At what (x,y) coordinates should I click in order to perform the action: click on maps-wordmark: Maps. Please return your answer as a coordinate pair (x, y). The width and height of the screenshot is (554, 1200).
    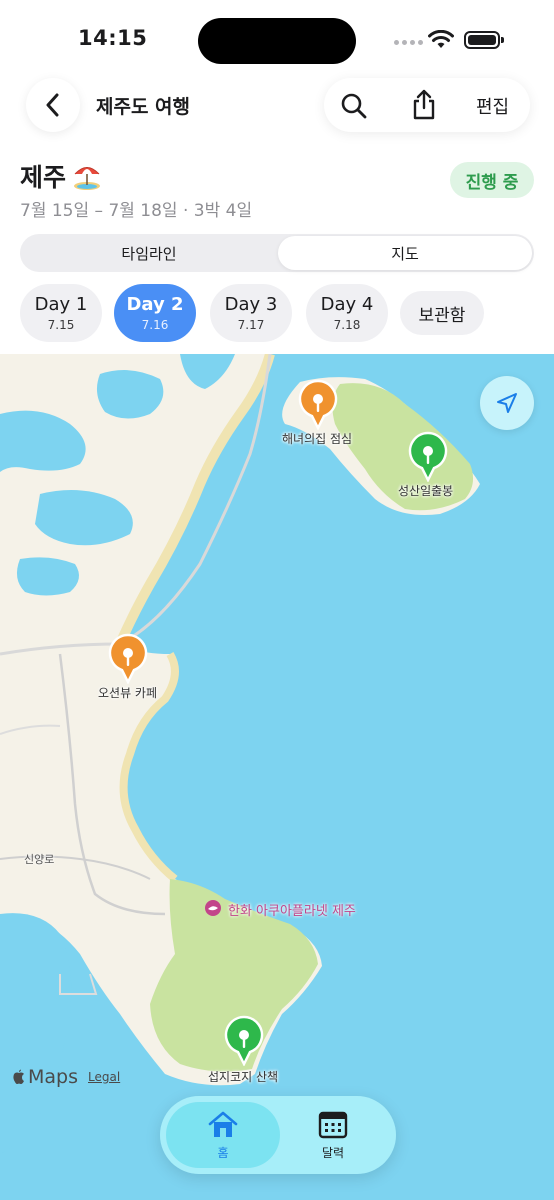
    Looking at the image, I should click on (53, 1077).